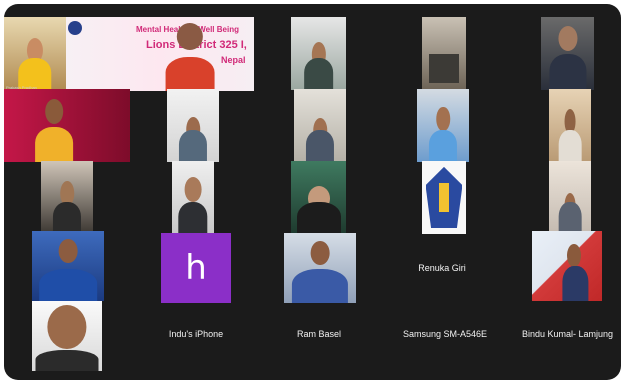 This screenshot has width=625, height=384. Describe the element at coordinates (233, 60) in the screenshot. I see `banner-line3: Nepal` at that location.